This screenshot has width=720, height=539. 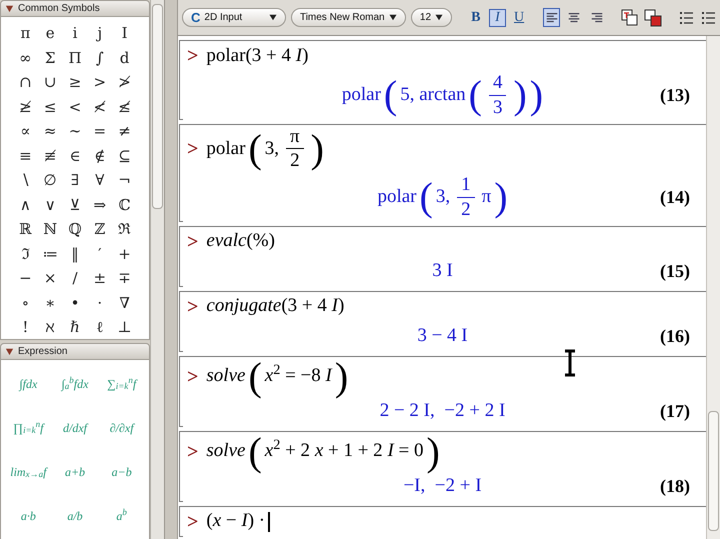 What do you see at coordinates (25, 131) in the screenshot?
I see `symbol-item: ∝` at bounding box center [25, 131].